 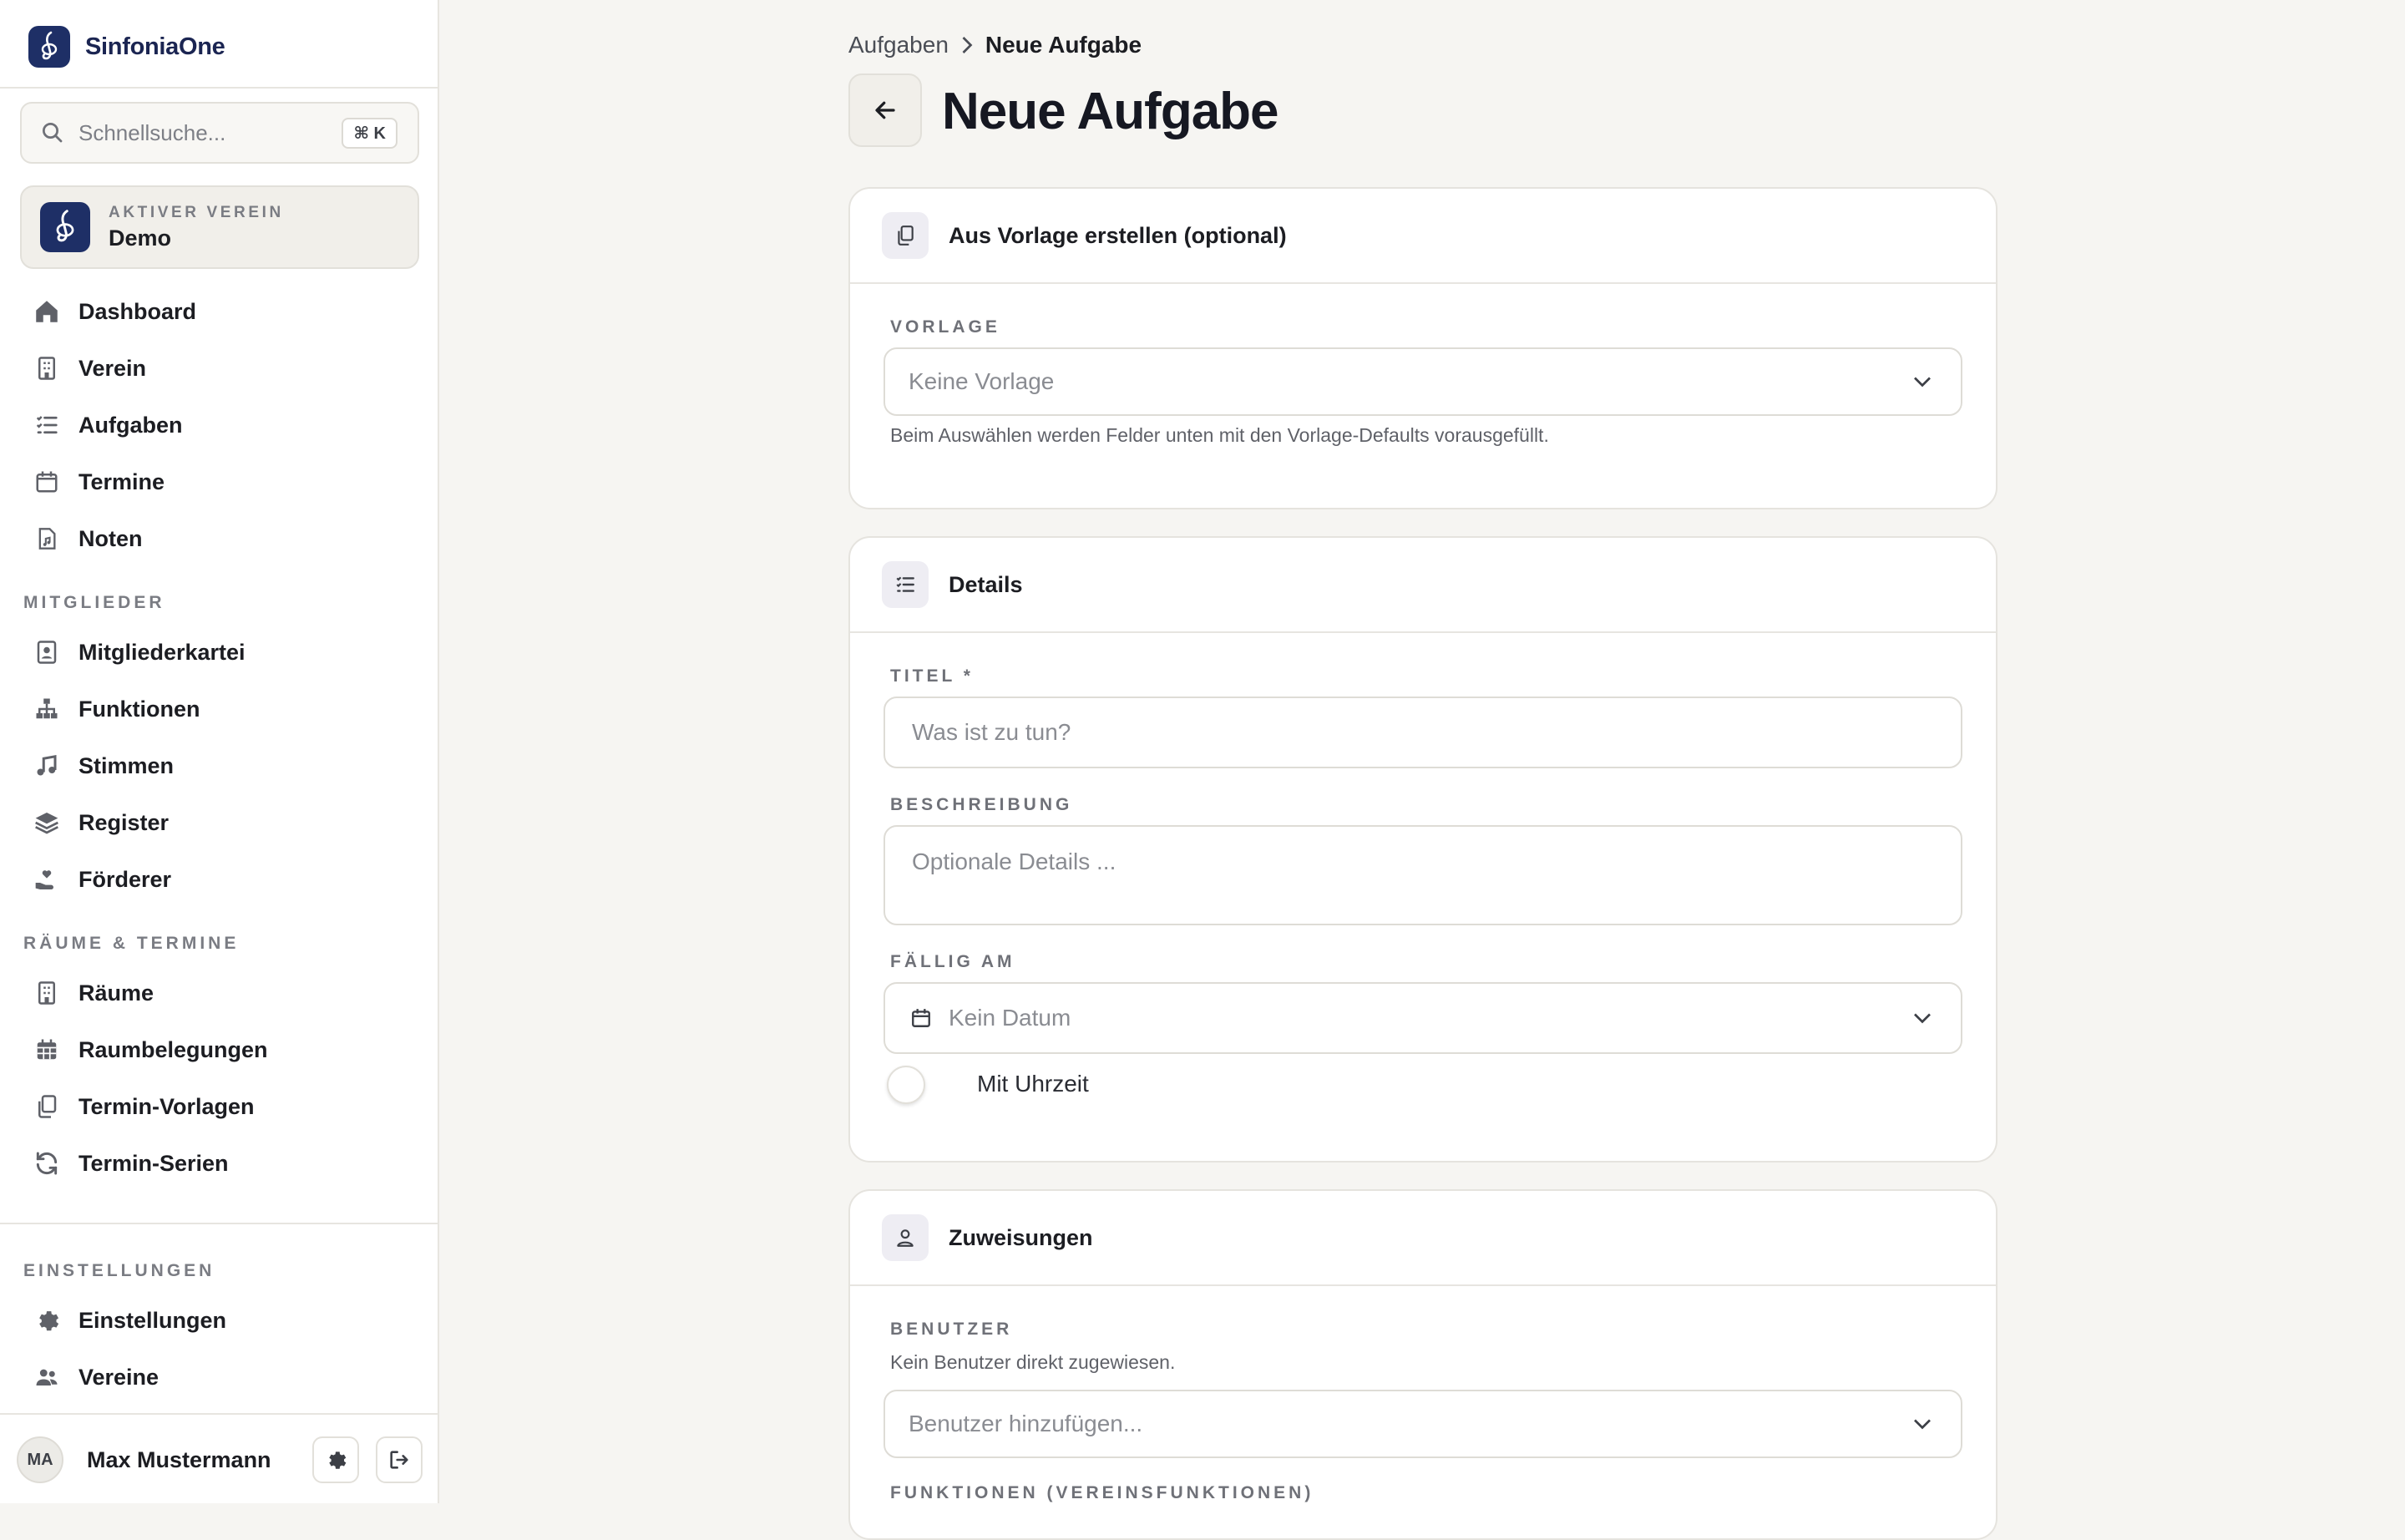 I want to click on card-title: Aus Vorlage erstellen (optional), so click(x=1118, y=235).